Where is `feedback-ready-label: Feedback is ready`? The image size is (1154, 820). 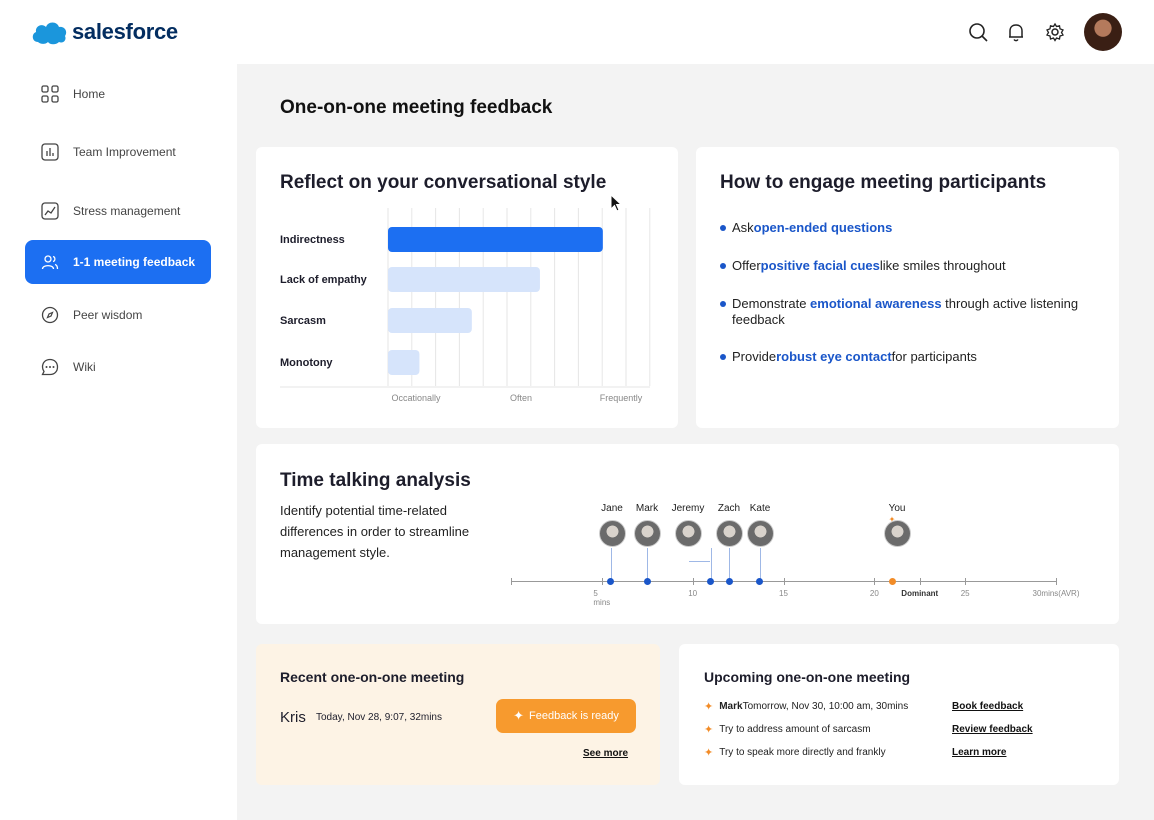 feedback-ready-label: Feedback is ready is located at coordinates (574, 716).